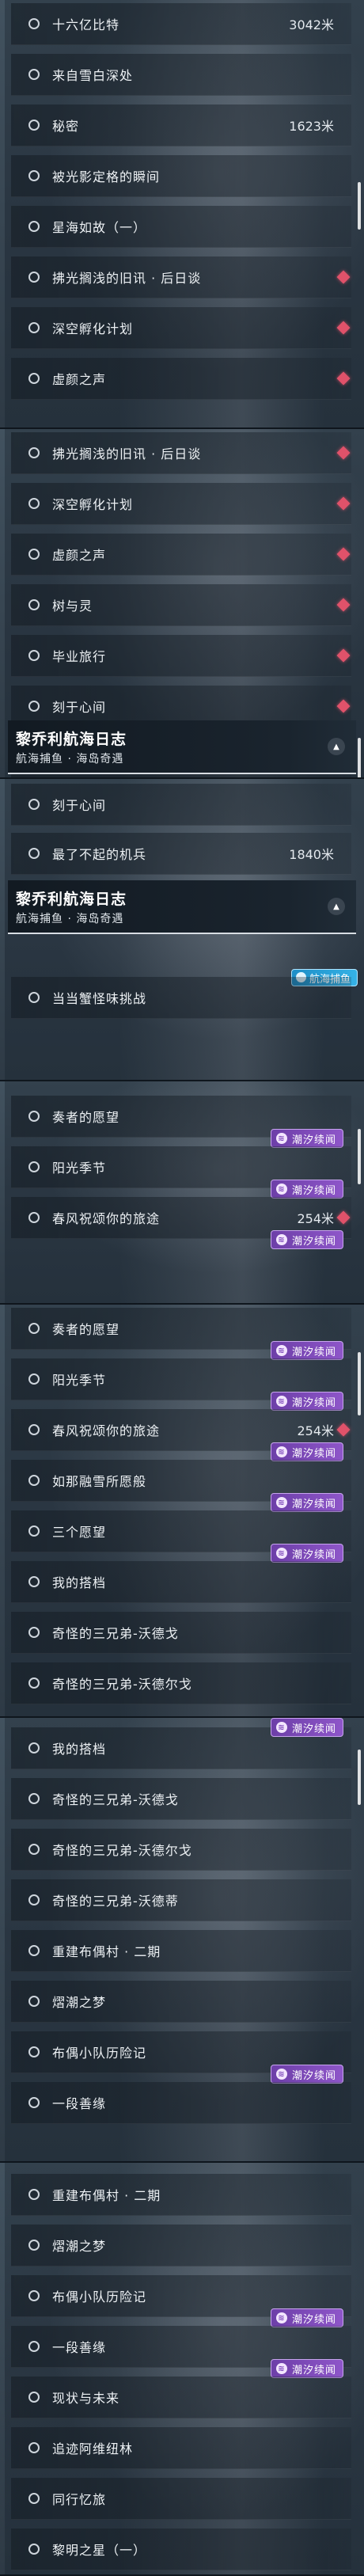  What do you see at coordinates (181, 24) in the screenshot?
I see `quest-row: 十六亿比特 3042米` at bounding box center [181, 24].